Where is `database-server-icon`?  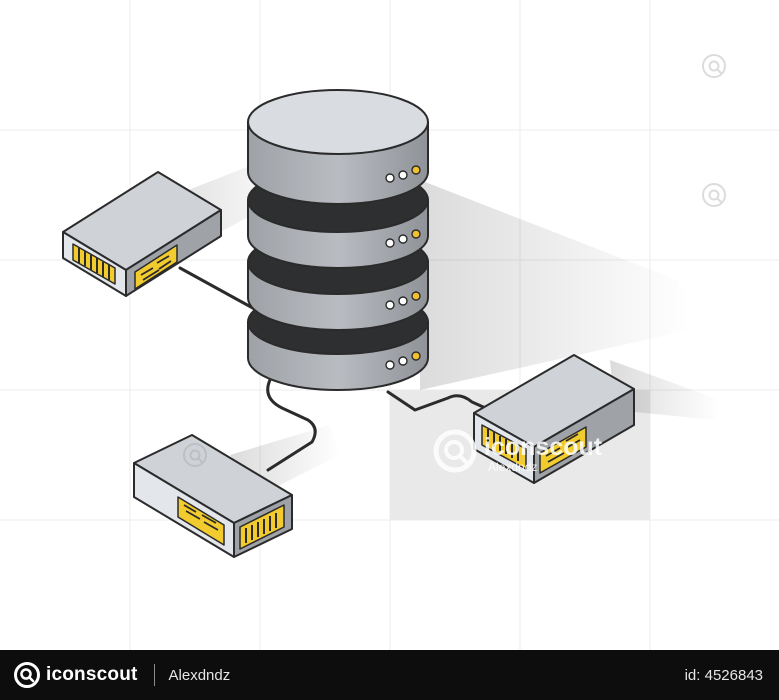
database-server-icon is located at coordinates (338, 240).